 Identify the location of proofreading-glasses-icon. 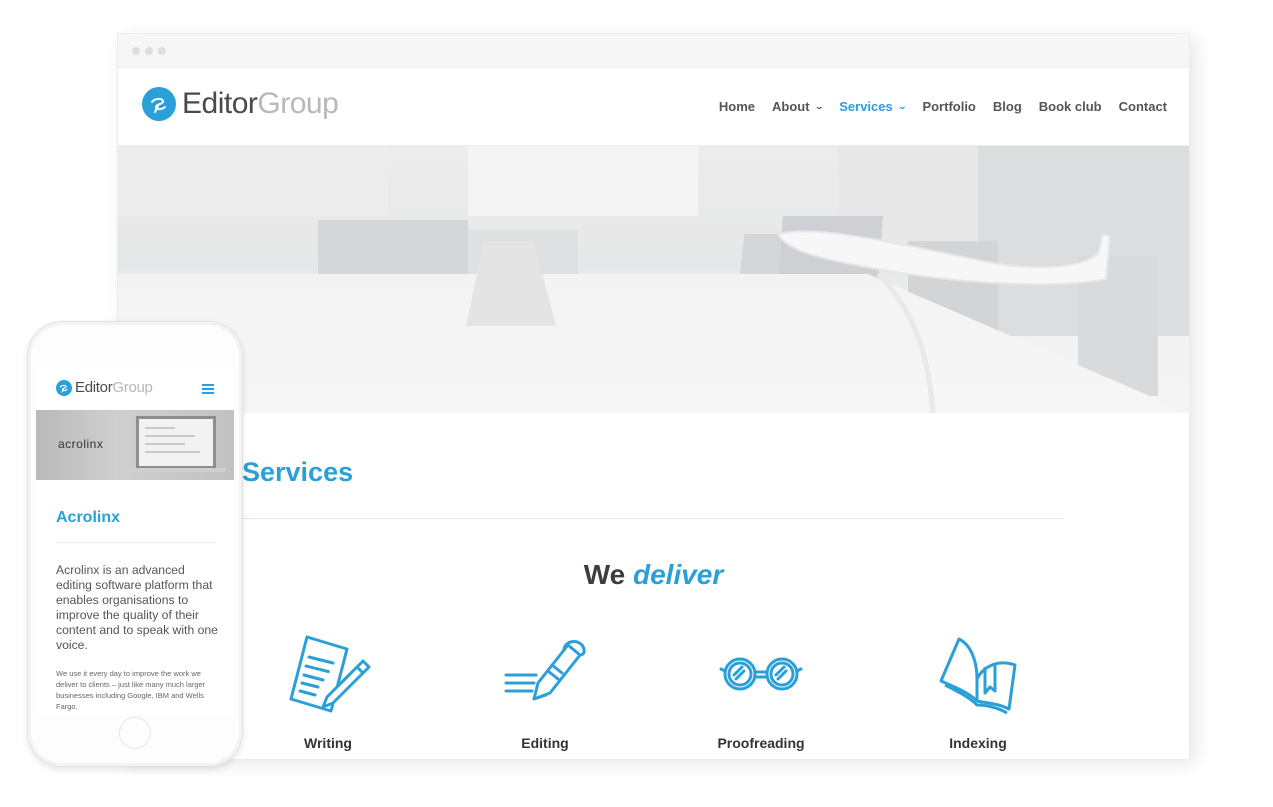
(761, 674).